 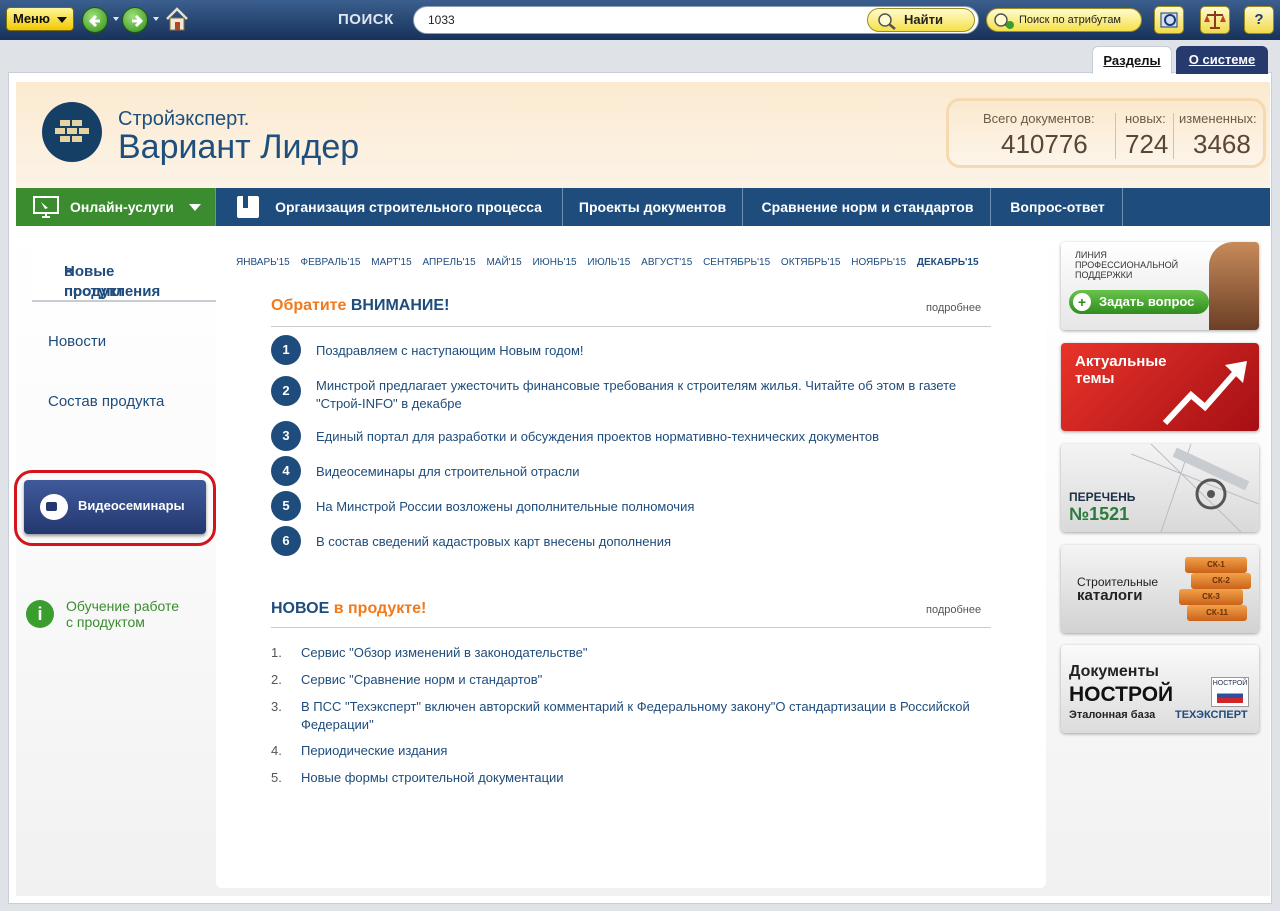 What do you see at coordinates (1132, 60) in the screenshot?
I see `tab-sections: Разделы` at bounding box center [1132, 60].